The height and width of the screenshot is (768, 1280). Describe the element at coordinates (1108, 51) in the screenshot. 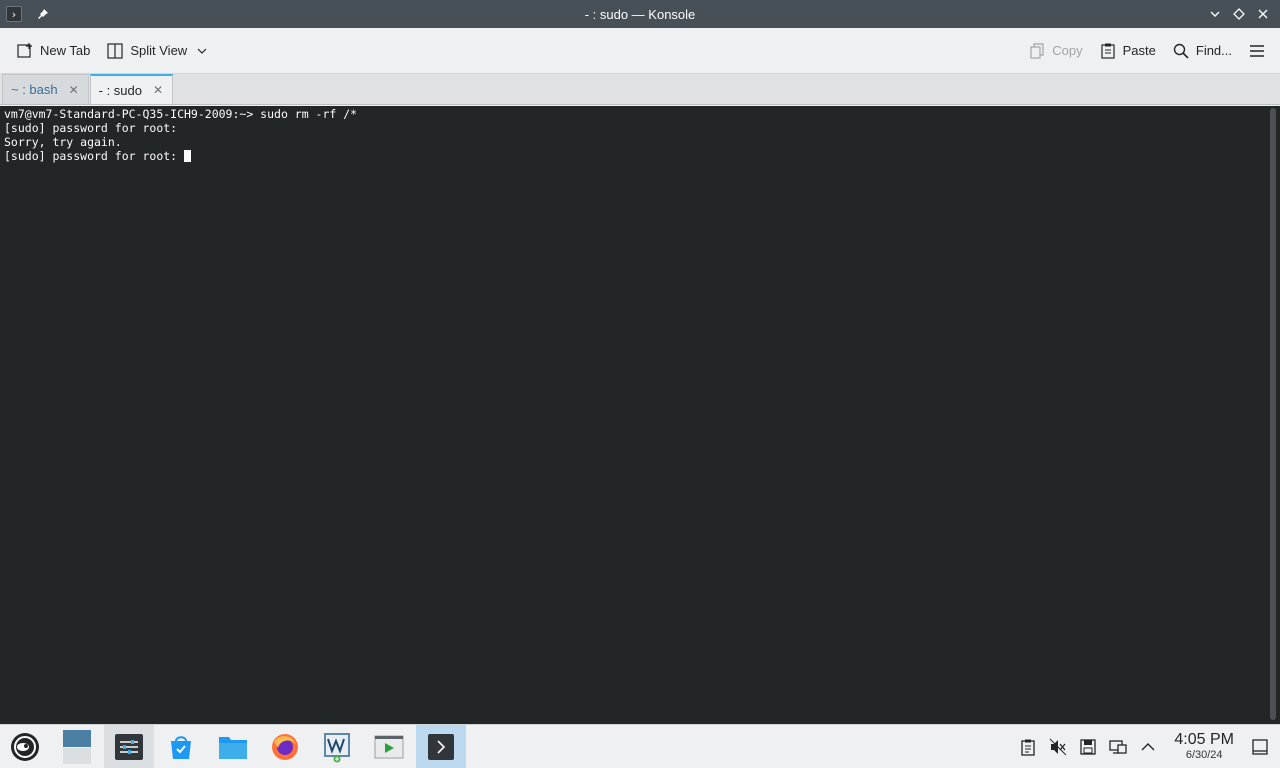

I see `paste-icon` at that location.